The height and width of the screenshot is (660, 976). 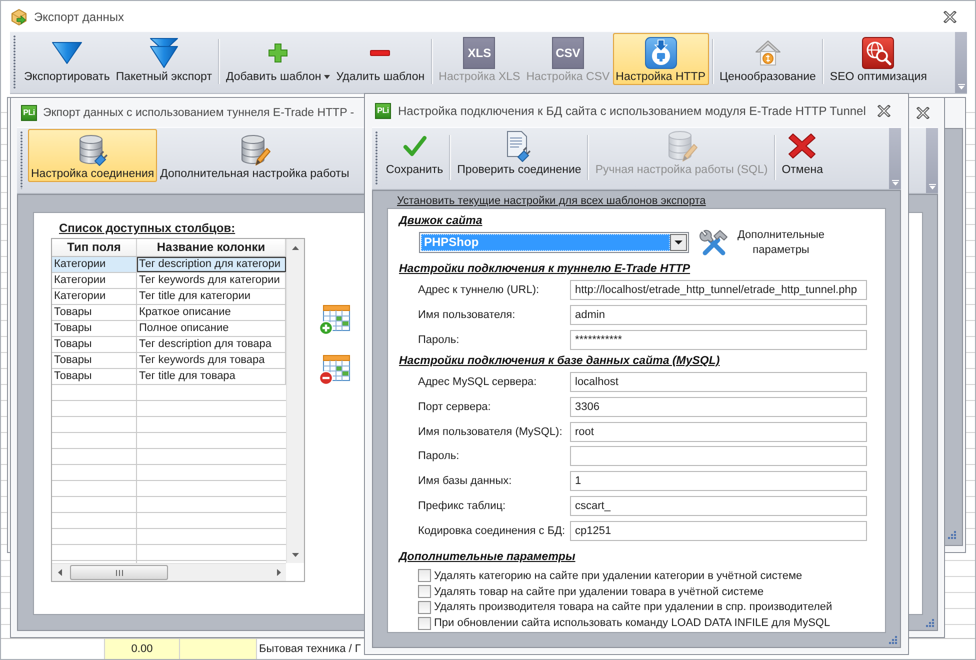 What do you see at coordinates (279, 572) in the screenshot?
I see `arrow-right-icon` at bounding box center [279, 572].